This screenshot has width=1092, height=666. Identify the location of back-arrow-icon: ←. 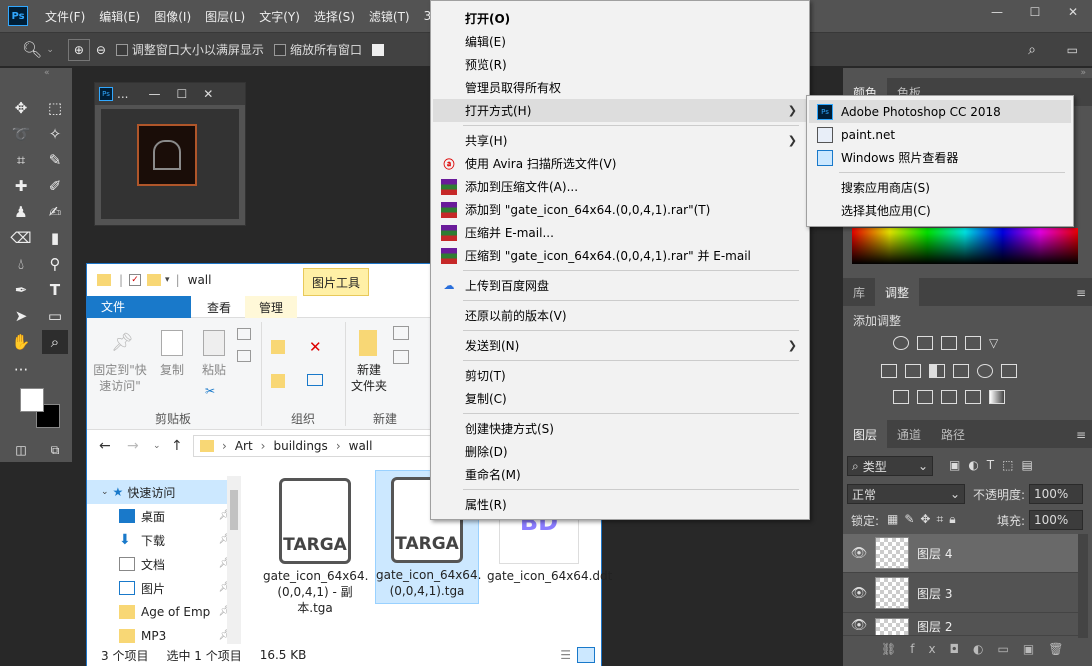
(105, 446).